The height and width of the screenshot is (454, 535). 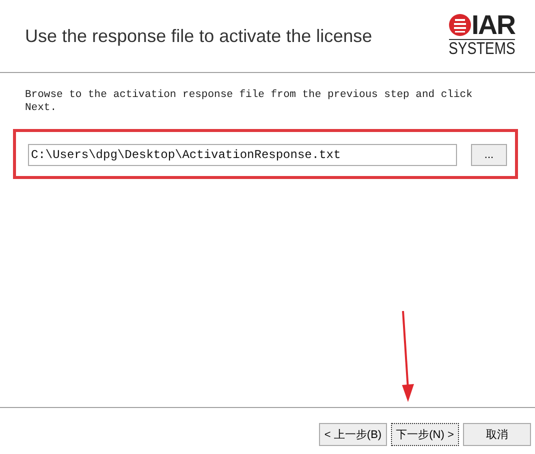 I want to click on page-title: Use the response file to activate the license, so click(x=198, y=36).